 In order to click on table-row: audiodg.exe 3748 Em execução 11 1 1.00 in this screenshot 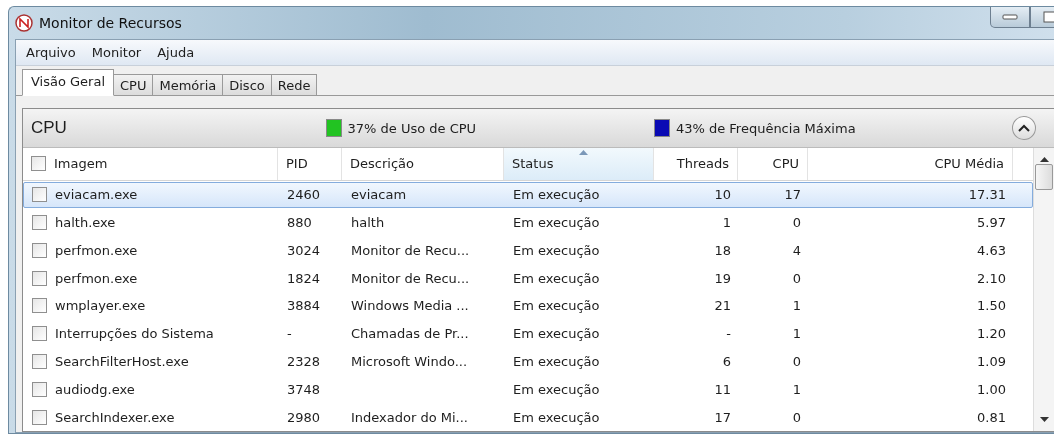, I will do `click(528, 389)`.